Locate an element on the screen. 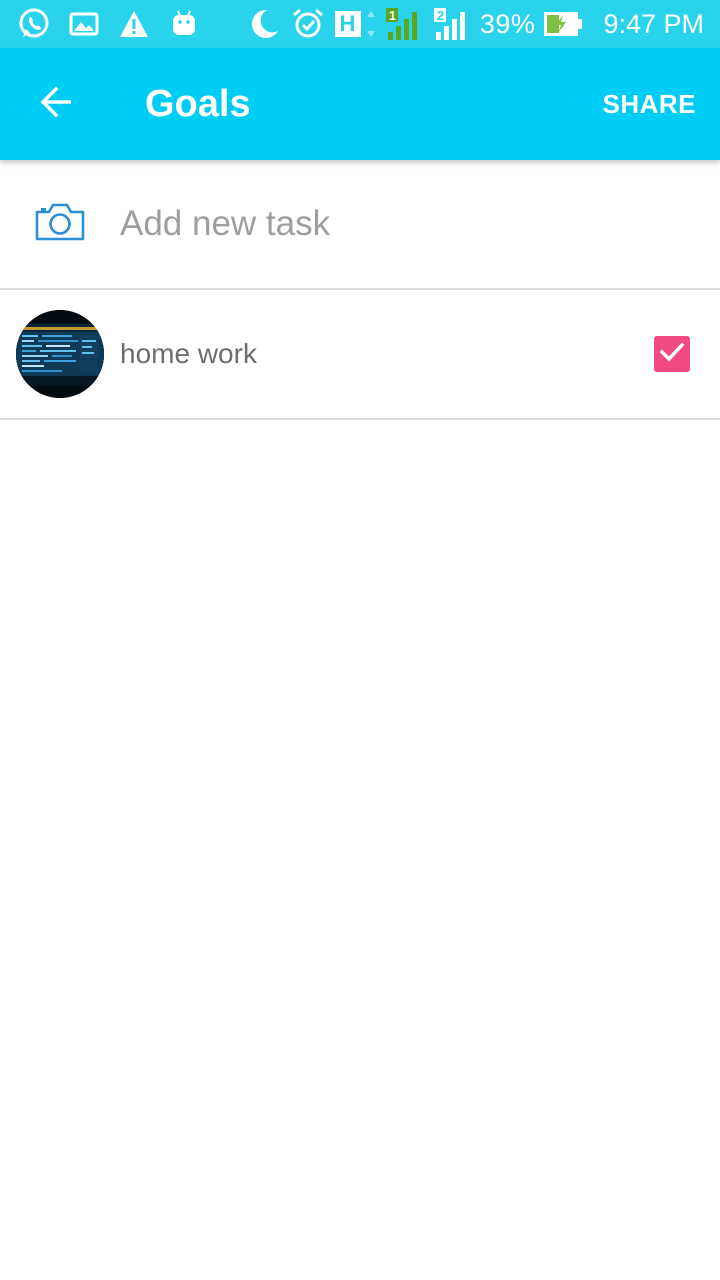 Image resolution: width=720 pixels, height=1280 pixels. task-label: home work is located at coordinates (188, 353).